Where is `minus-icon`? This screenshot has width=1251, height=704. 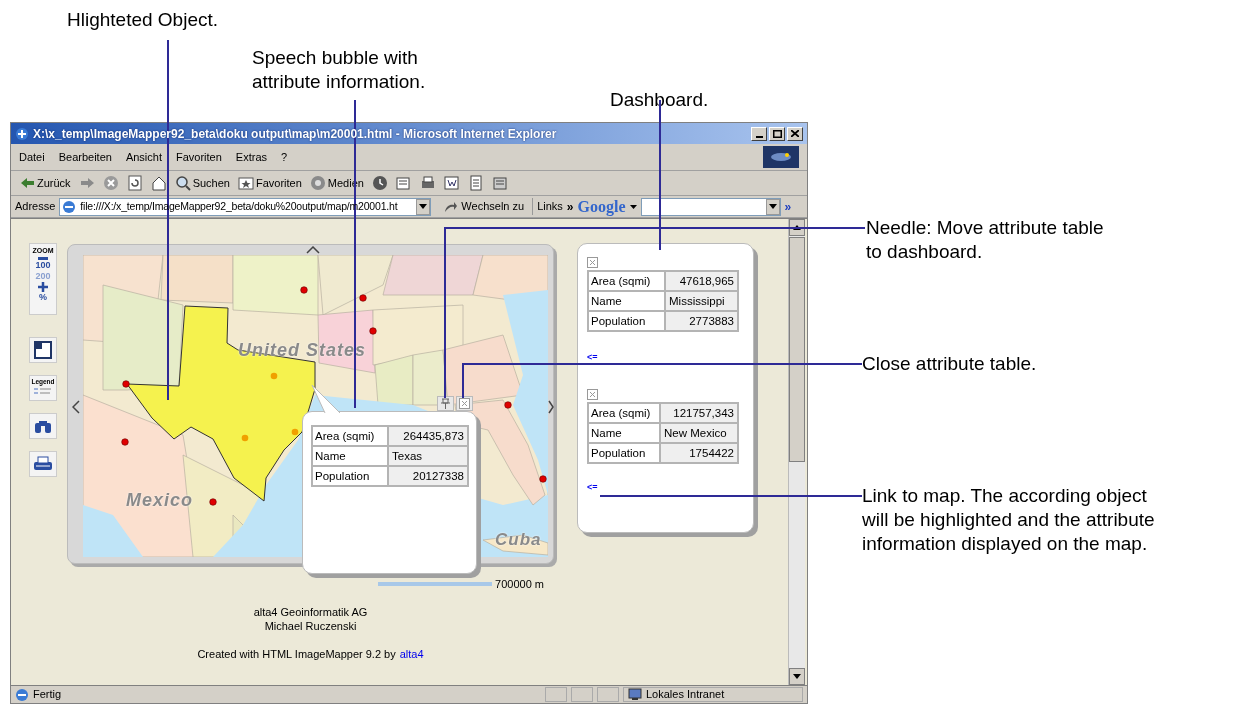
minus-icon is located at coordinates (43, 258).